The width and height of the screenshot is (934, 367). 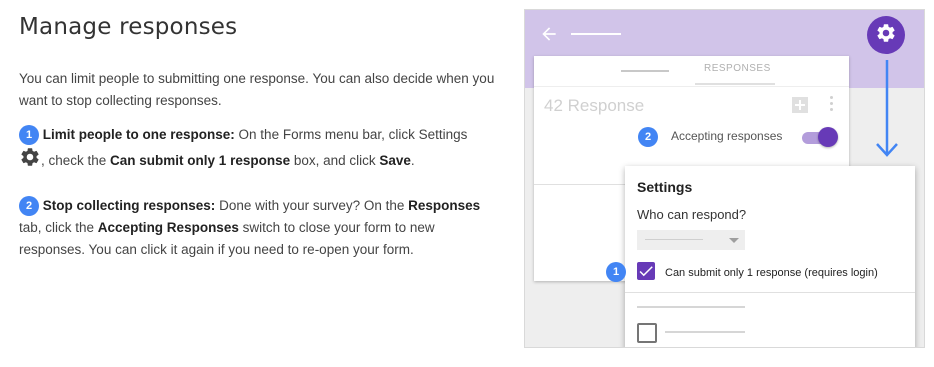 What do you see at coordinates (128, 27) in the screenshot?
I see `page-title: Manage responses` at bounding box center [128, 27].